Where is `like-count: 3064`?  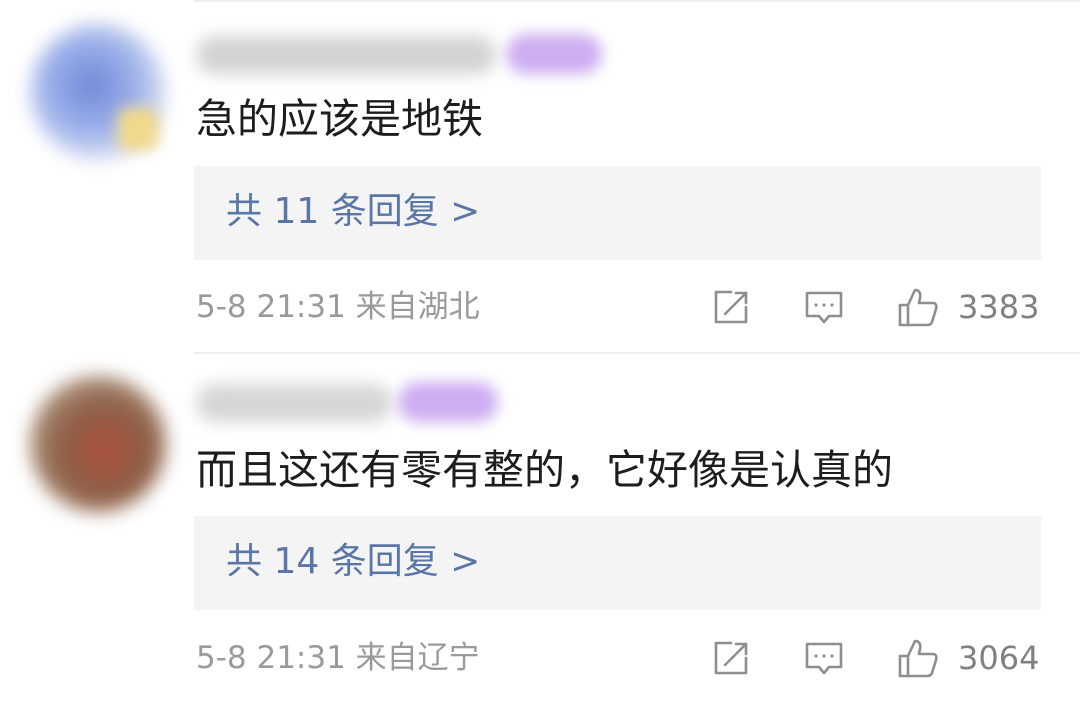
like-count: 3064 is located at coordinates (999, 658).